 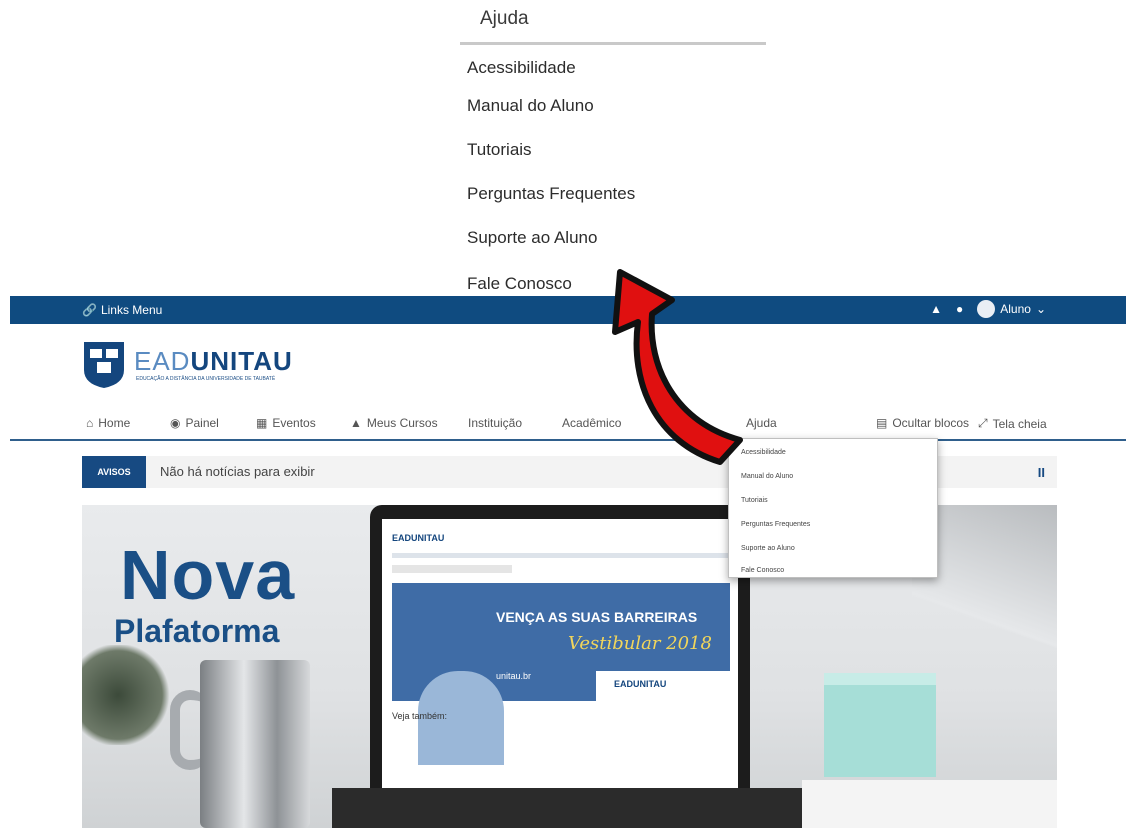 I want to click on fullscreen-label: Tela cheia, so click(x=1019, y=423).